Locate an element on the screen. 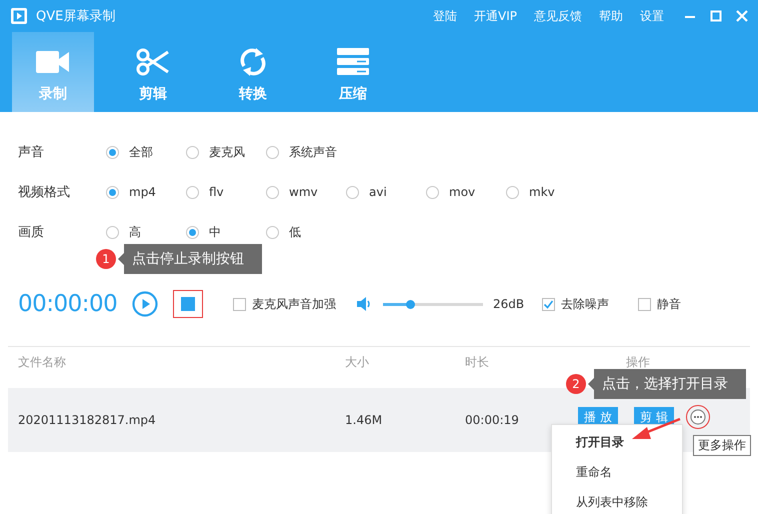  radio-label: 麦克风 is located at coordinates (227, 152).